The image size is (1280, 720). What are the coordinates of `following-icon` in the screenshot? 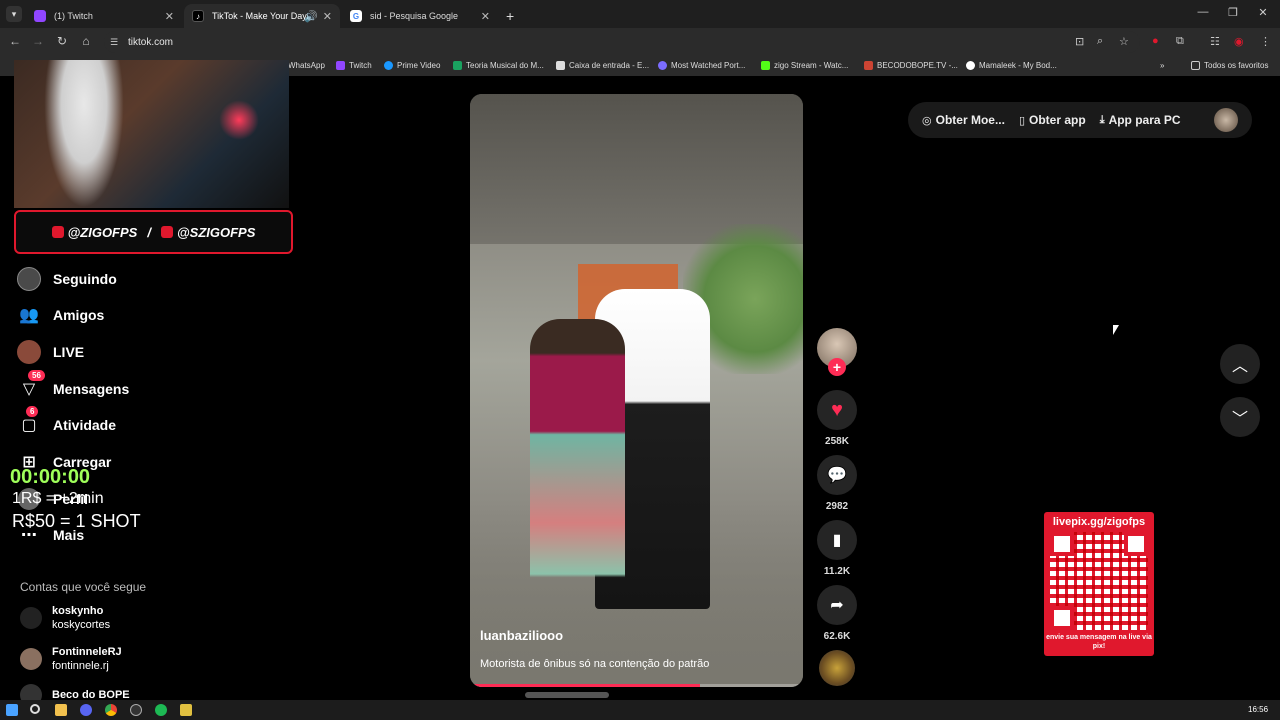 It's located at (29, 279).